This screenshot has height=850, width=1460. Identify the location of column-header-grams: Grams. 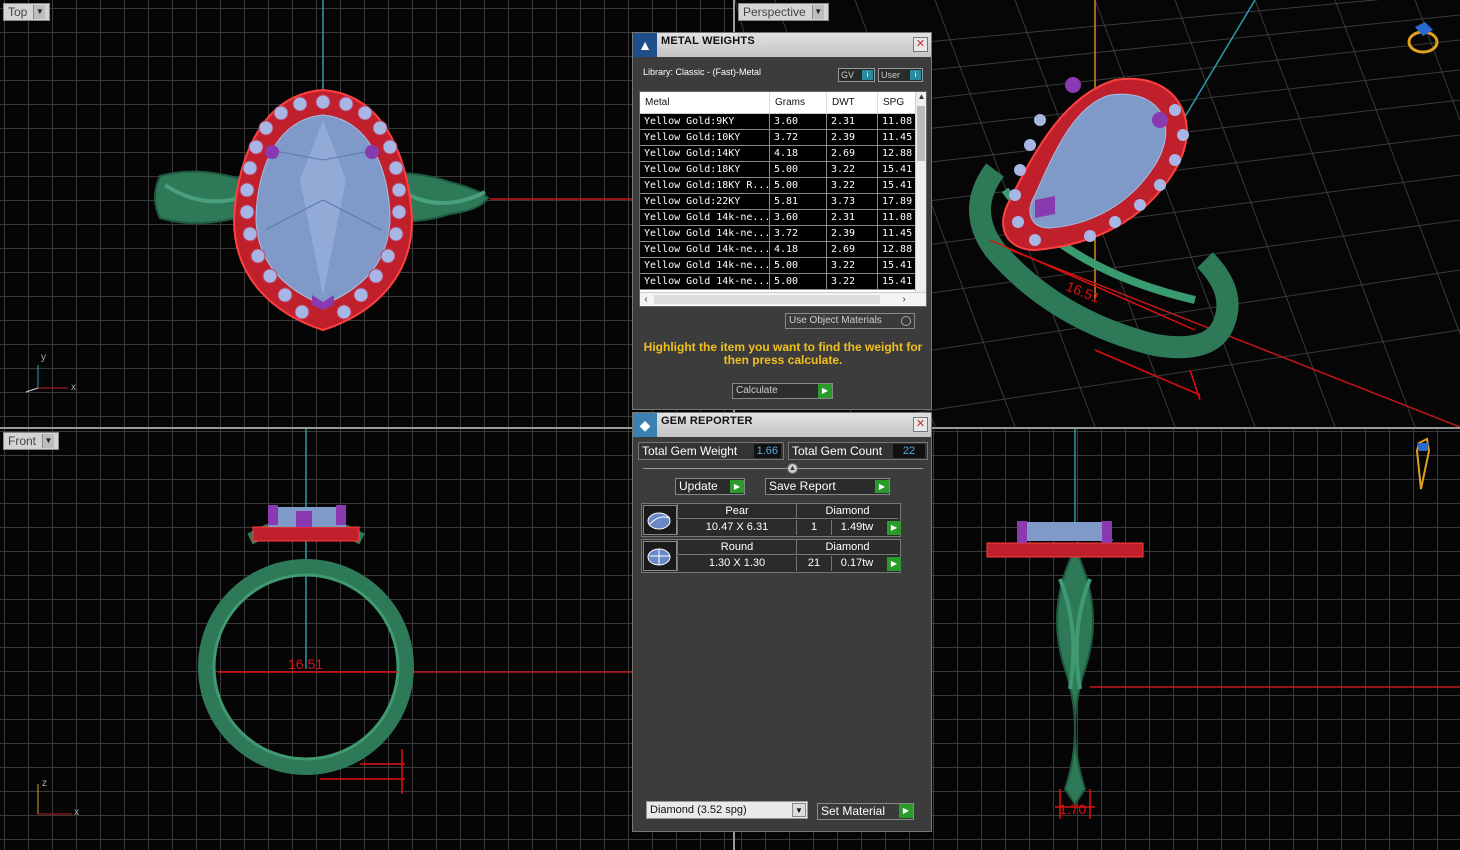
(798, 102).